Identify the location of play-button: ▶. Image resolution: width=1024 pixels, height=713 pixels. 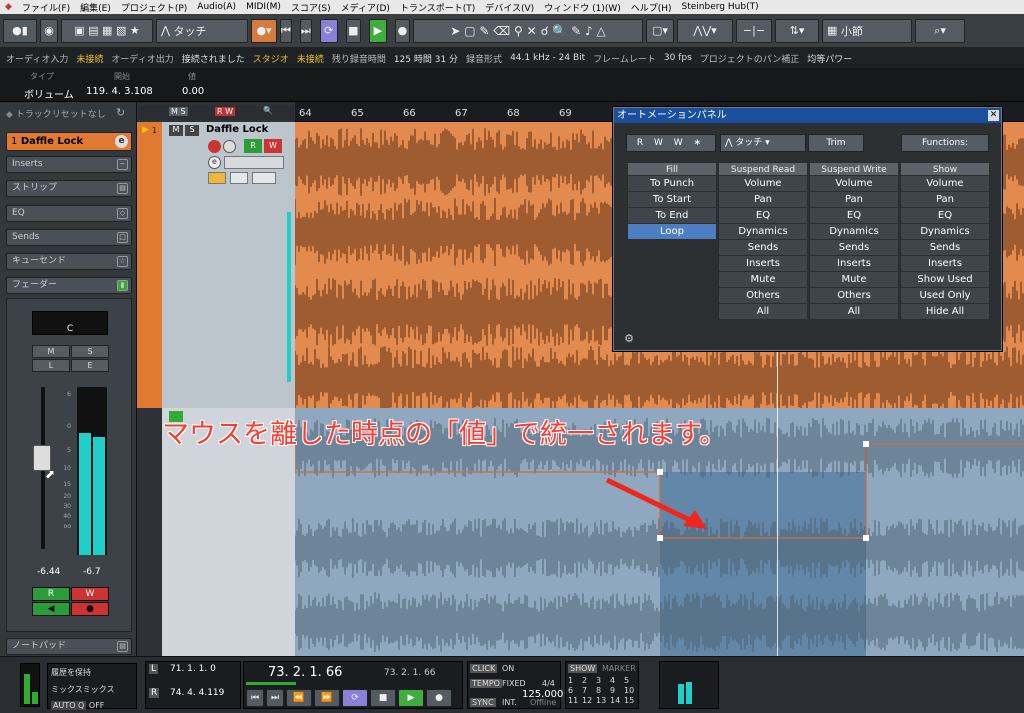
(377, 30).